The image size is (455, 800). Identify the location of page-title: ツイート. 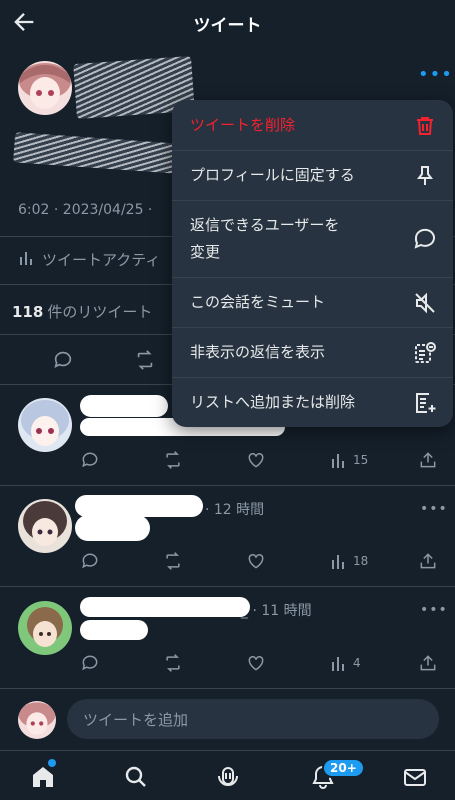
(227, 26).